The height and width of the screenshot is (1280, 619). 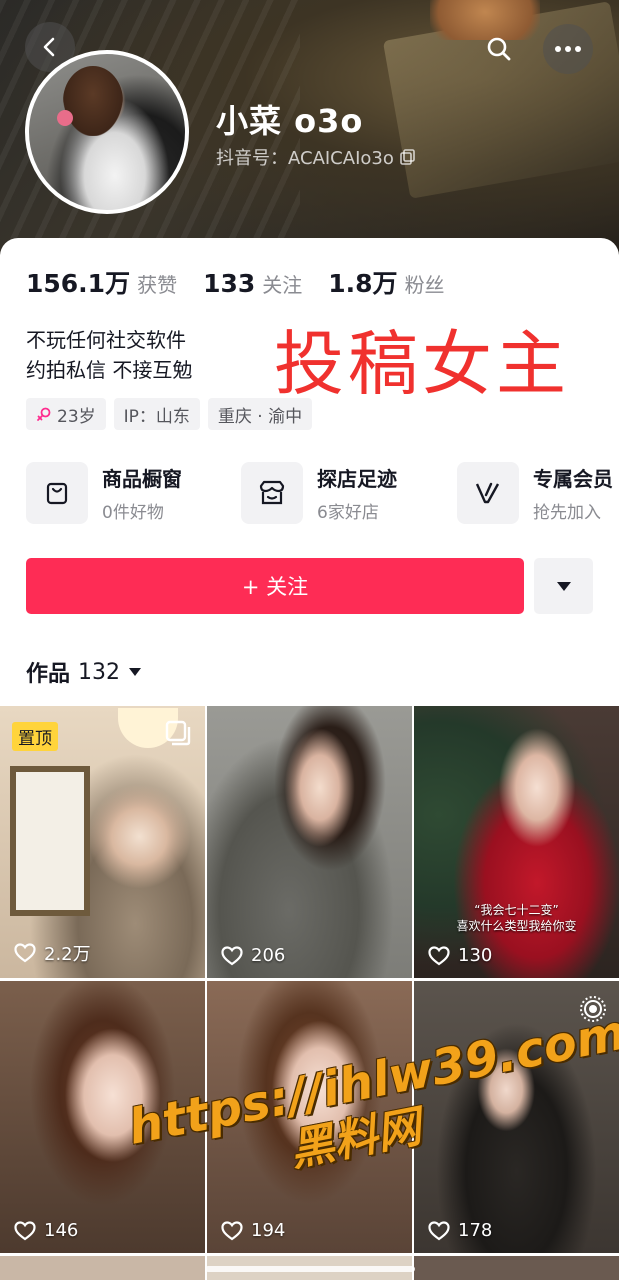 I want to click on tag-age-text: 23岁, so click(x=76, y=416).